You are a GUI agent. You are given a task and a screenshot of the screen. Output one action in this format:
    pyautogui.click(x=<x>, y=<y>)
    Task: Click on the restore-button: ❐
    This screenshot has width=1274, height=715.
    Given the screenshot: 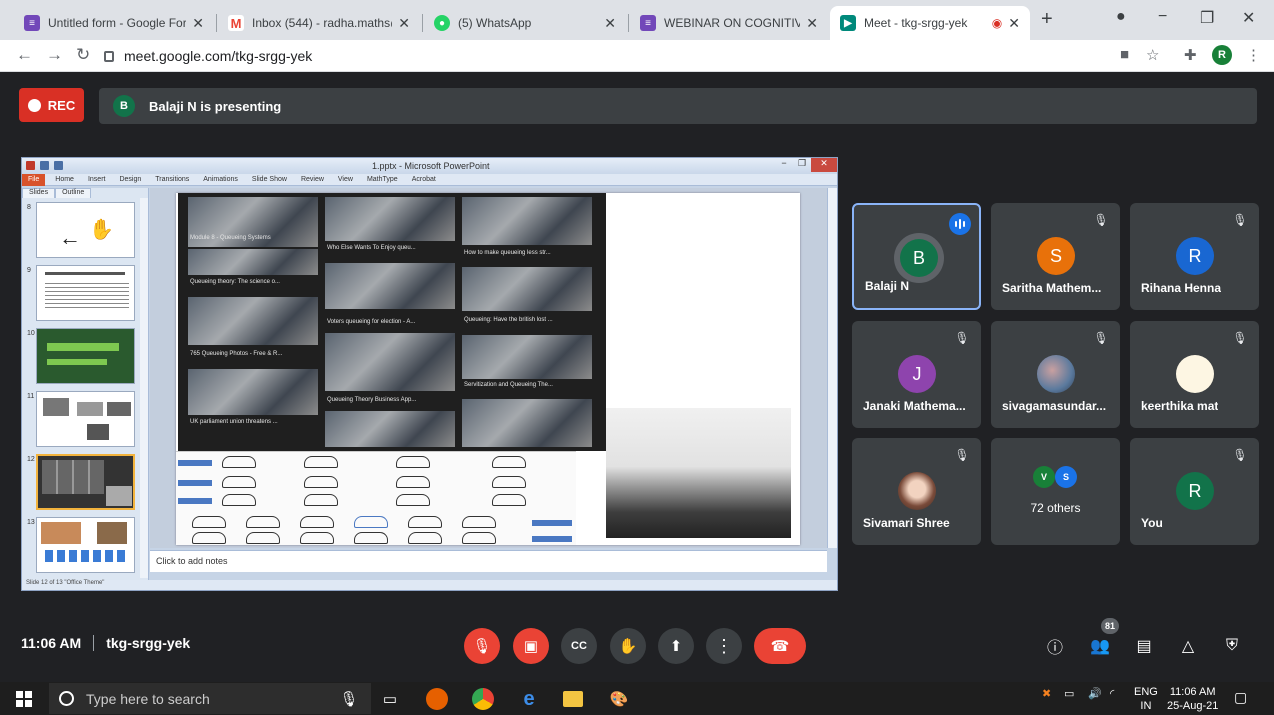 What is the action you would take?
    pyautogui.click(x=1207, y=18)
    